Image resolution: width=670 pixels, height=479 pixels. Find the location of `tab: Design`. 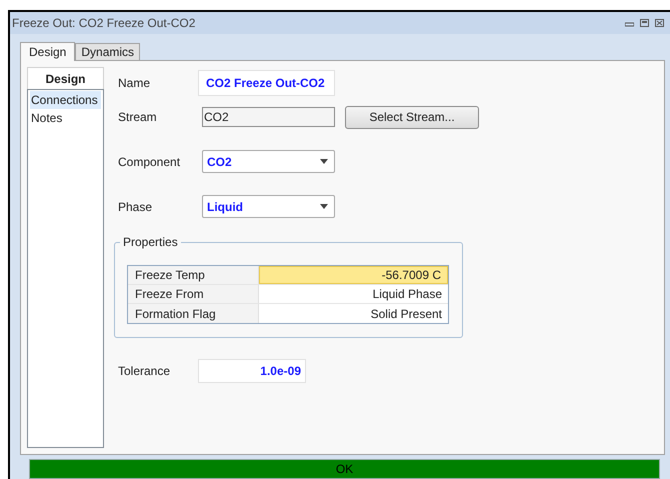

tab: Design is located at coordinates (48, 51).